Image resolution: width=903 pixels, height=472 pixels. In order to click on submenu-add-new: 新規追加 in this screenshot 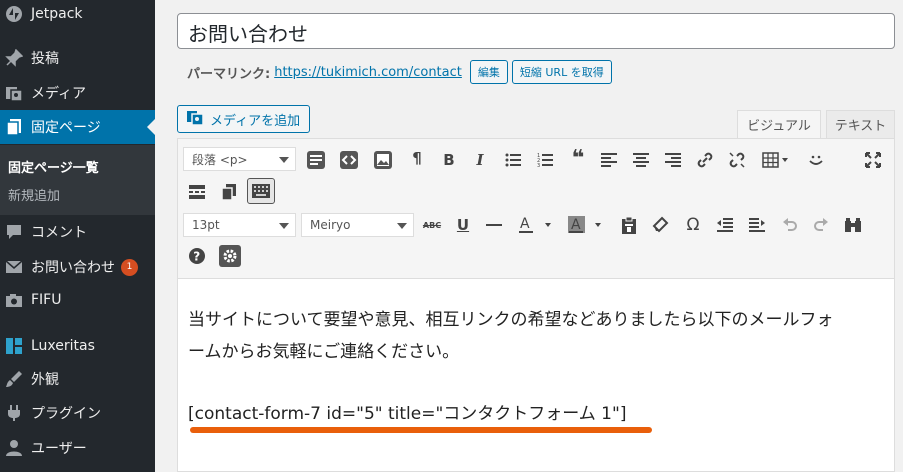, I will do `click(34, 194)`.